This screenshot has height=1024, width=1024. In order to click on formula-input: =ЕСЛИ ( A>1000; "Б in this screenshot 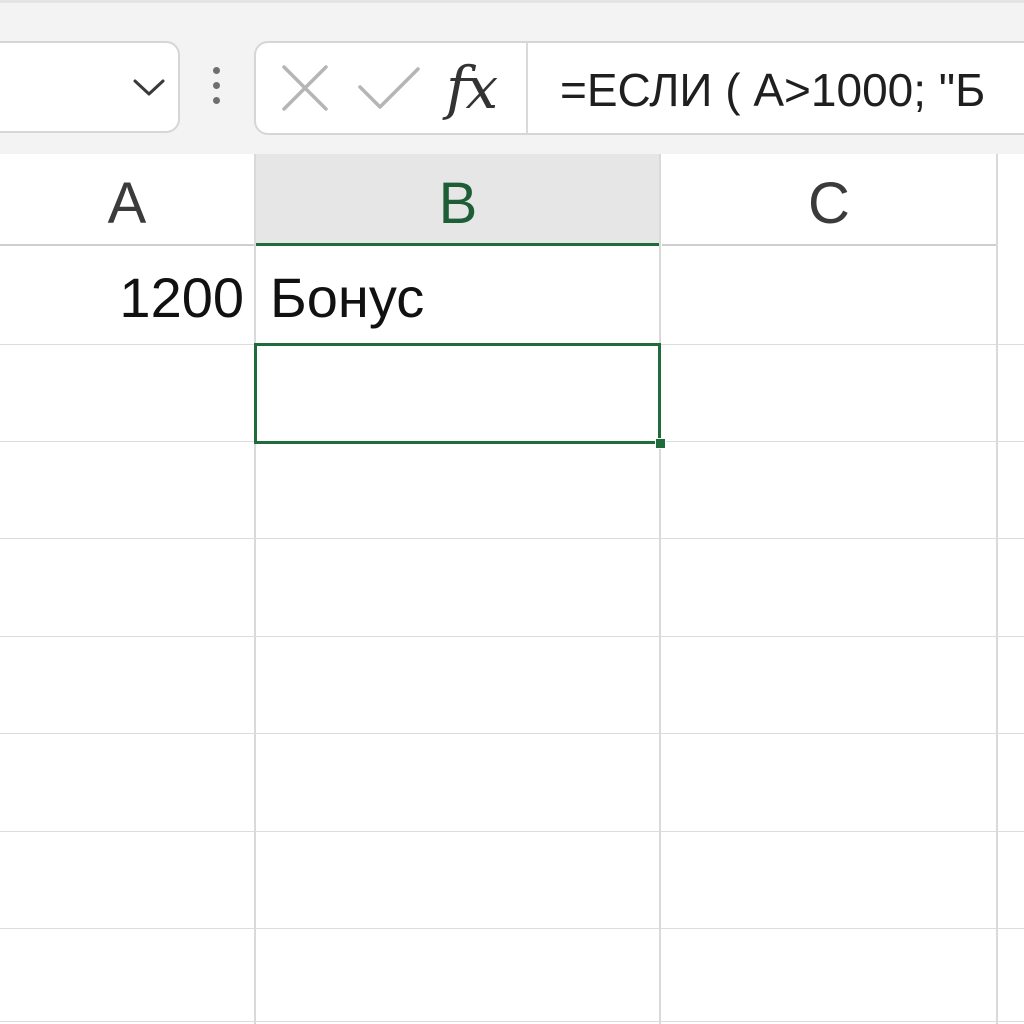, I will do `click(772, 88)`.